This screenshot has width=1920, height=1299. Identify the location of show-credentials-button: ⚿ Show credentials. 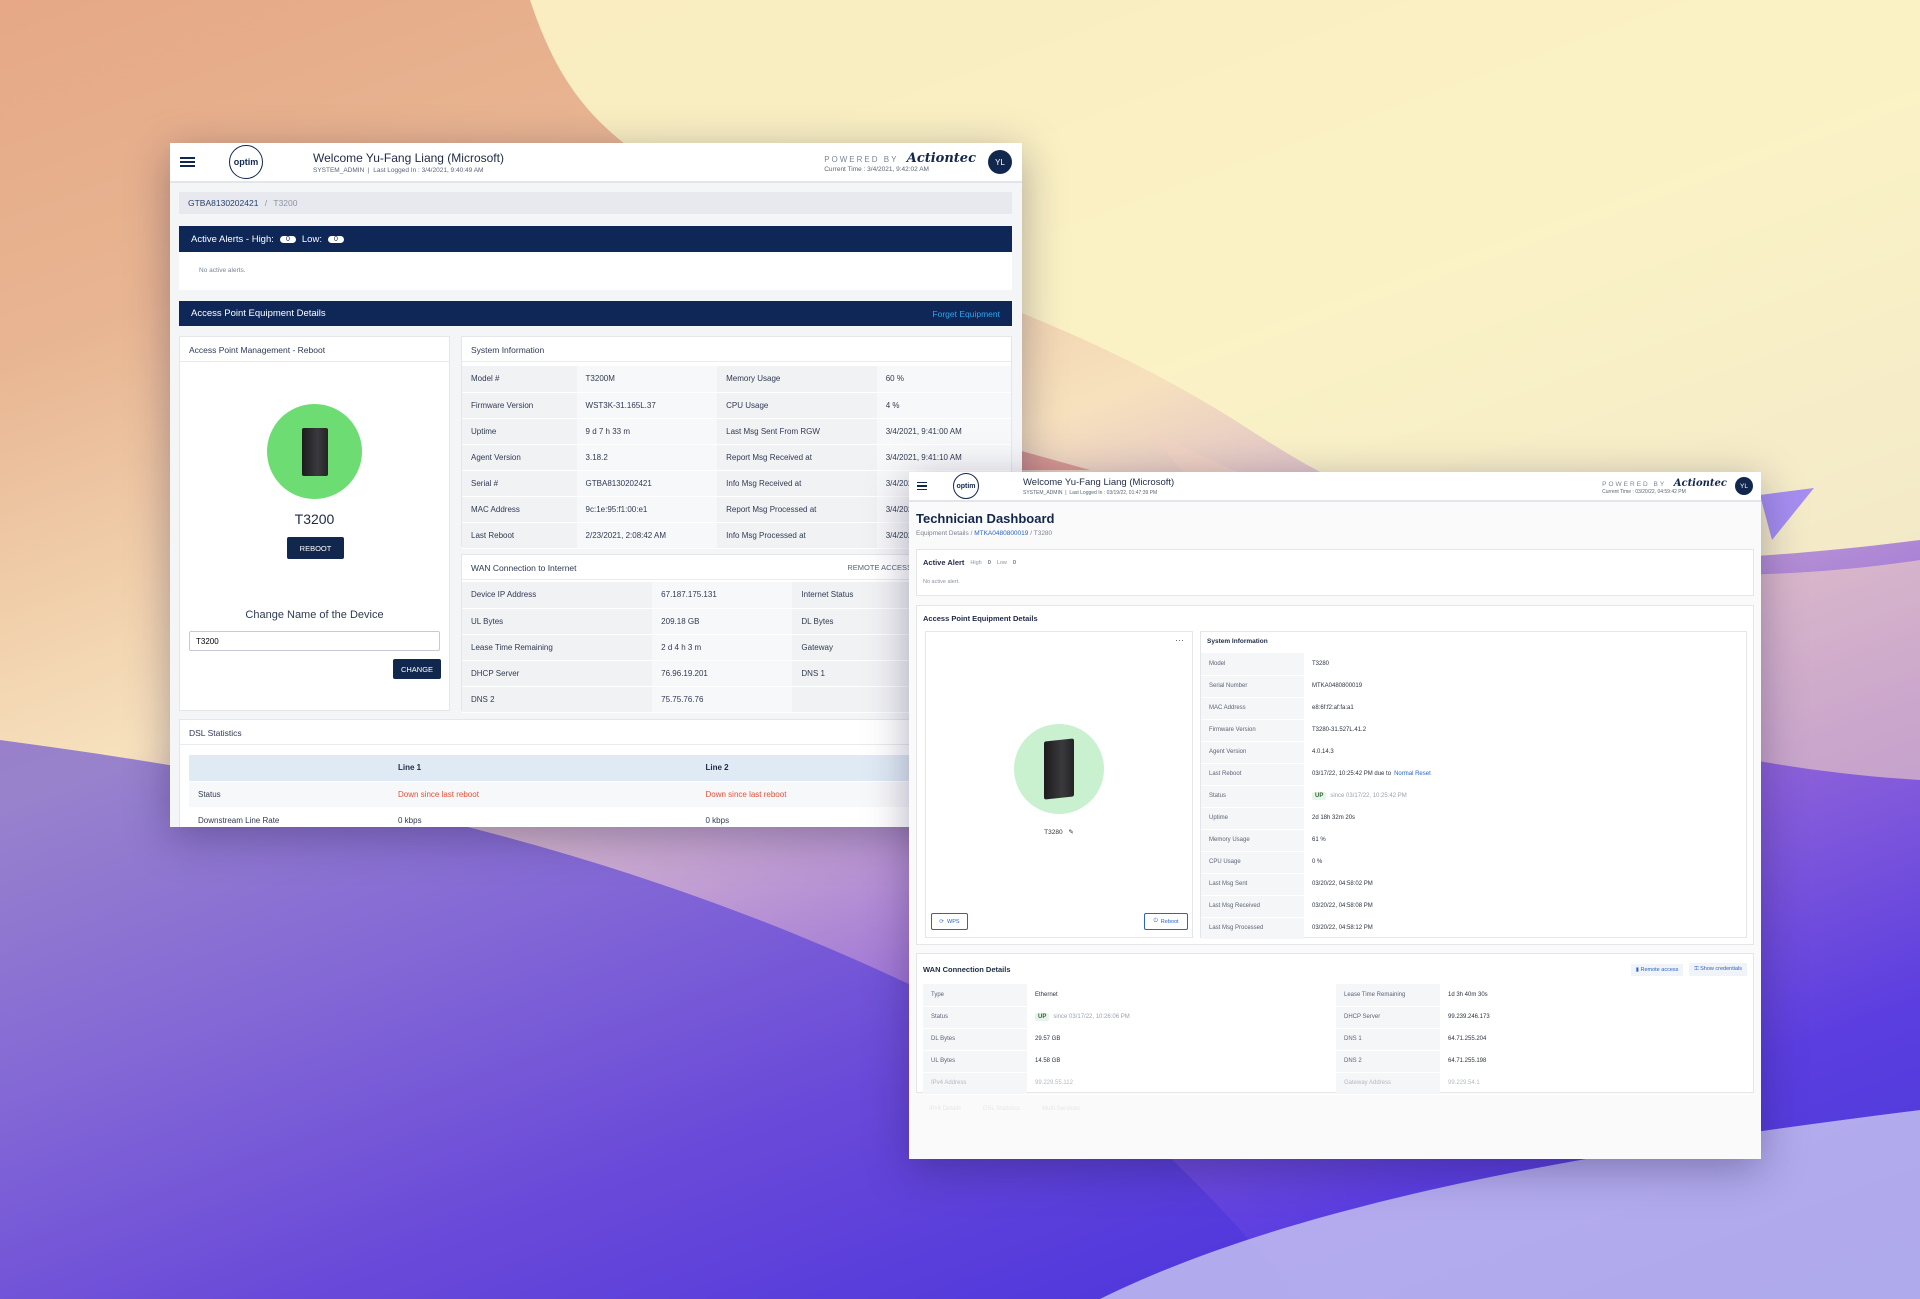
(1718, 969).